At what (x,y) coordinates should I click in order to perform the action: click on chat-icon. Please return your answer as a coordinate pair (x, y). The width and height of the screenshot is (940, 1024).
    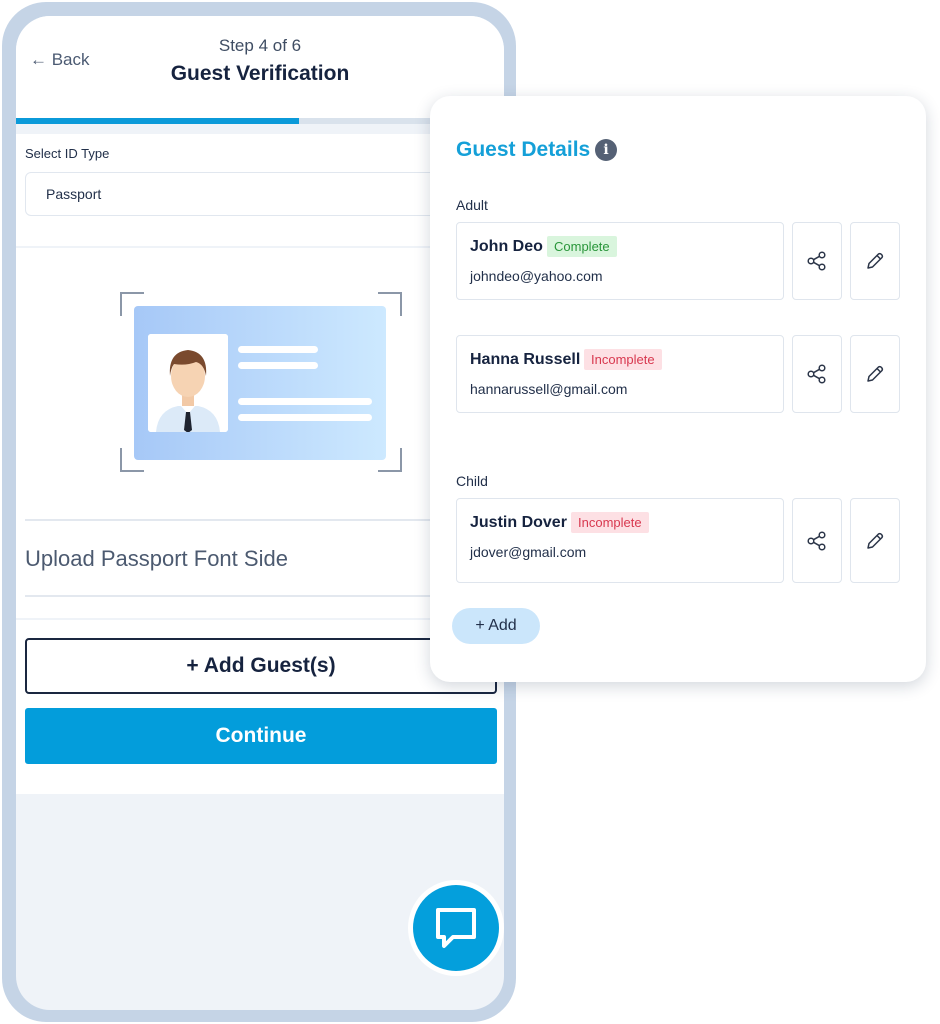
    Looking at the image, I should click on (456, 928).